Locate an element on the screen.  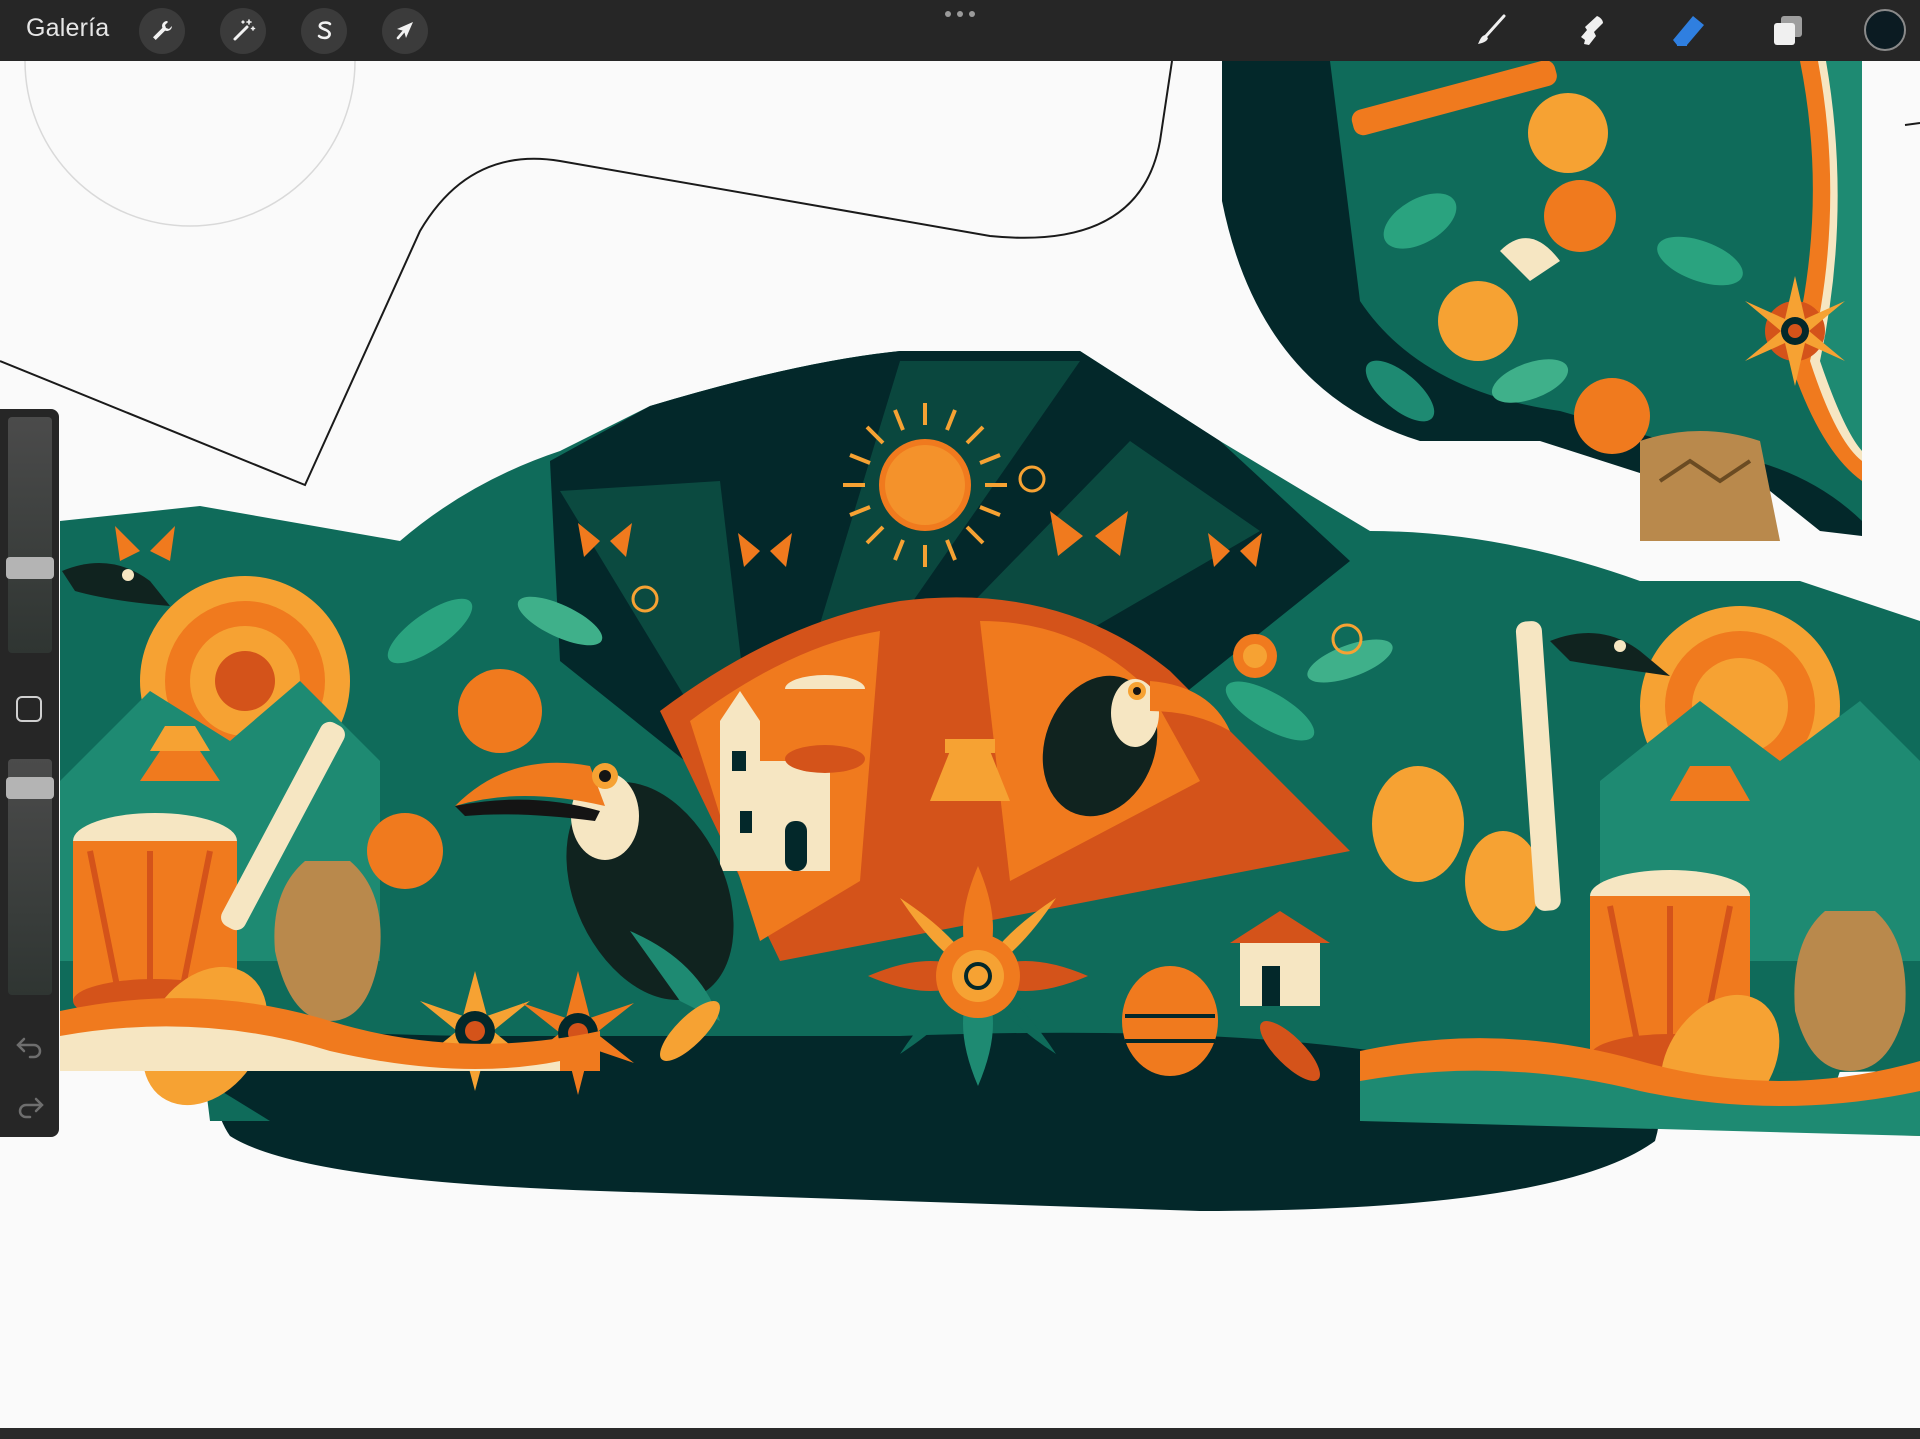
arrow-cursor-icon is located at coordinates (404, 31).